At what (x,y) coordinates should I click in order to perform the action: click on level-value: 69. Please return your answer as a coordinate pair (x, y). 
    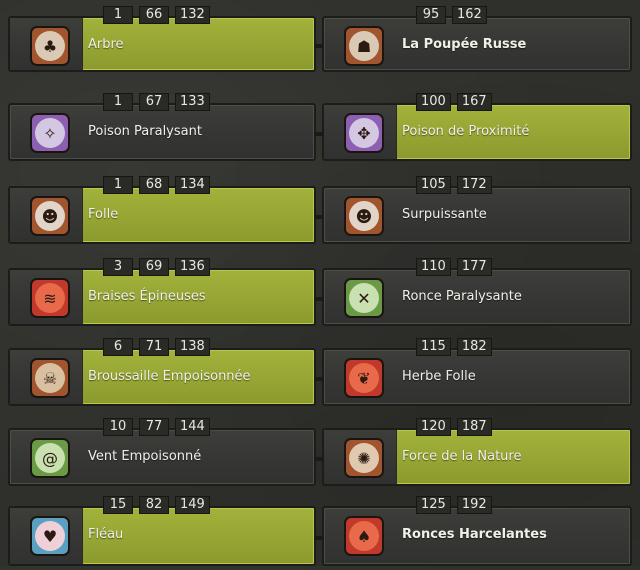
    Looking at the image, I should click on (154, 267).